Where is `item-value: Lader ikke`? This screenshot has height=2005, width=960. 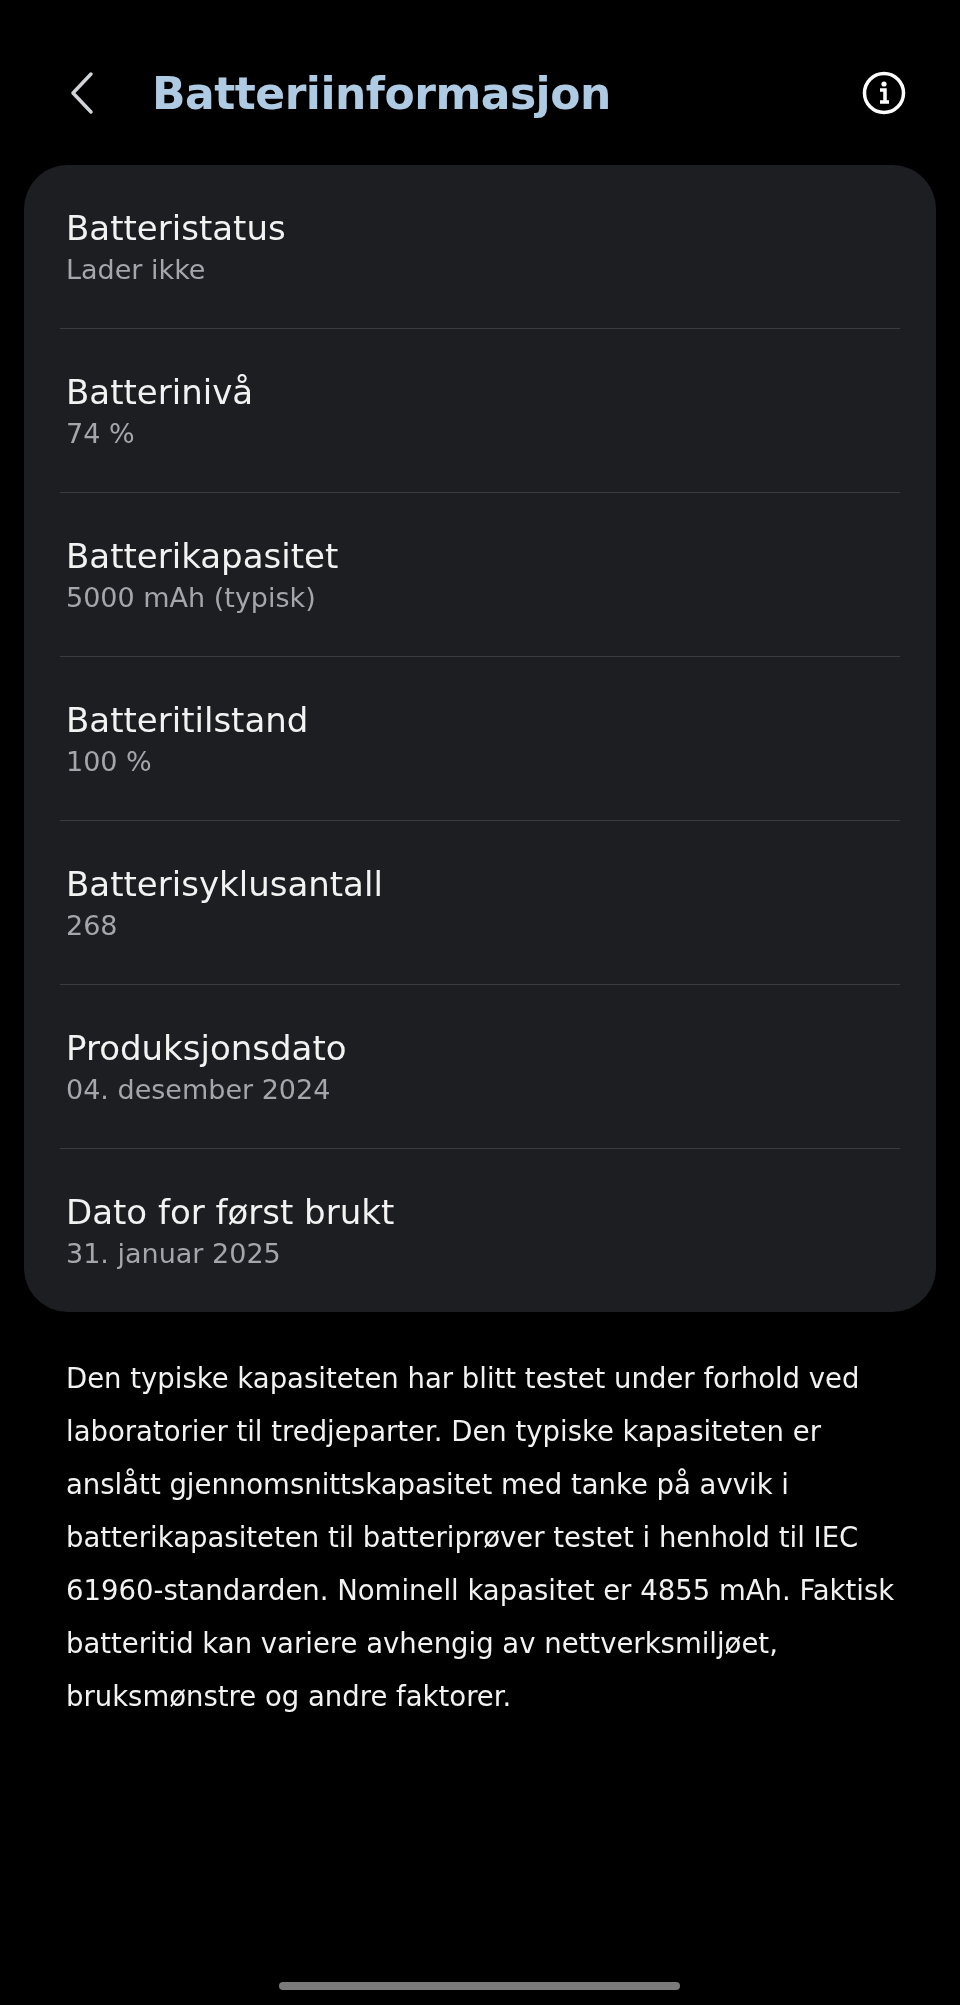
item-value: Lader ikke is located at coordinates (136, 269).